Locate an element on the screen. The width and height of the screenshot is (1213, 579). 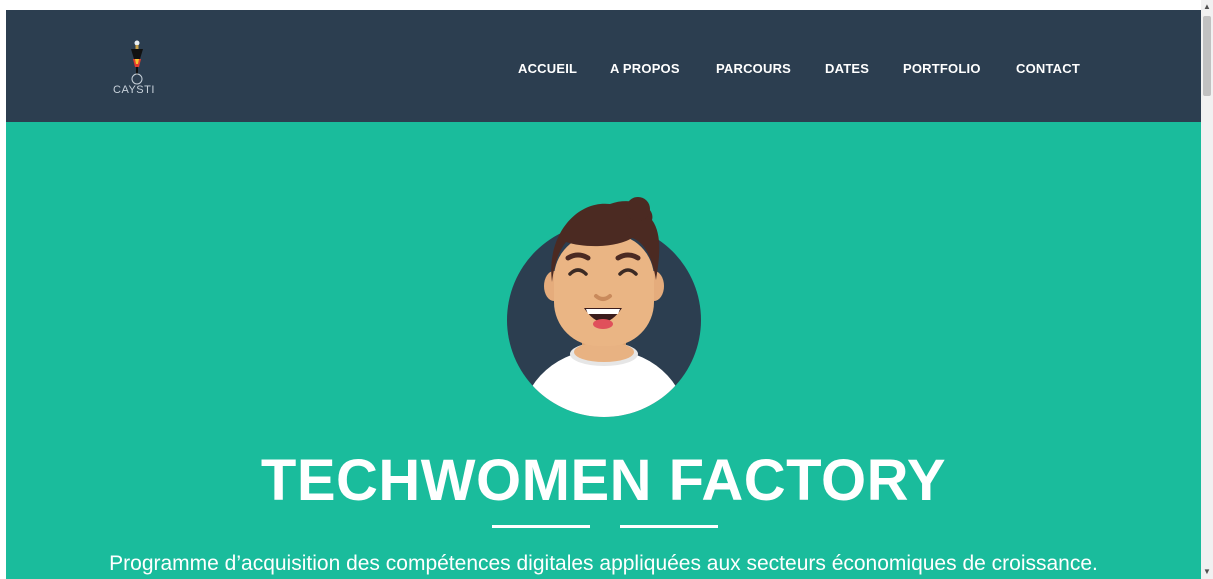
vertical-scrollbar: ▲ ▼ is located at coordinates (1207, 289).